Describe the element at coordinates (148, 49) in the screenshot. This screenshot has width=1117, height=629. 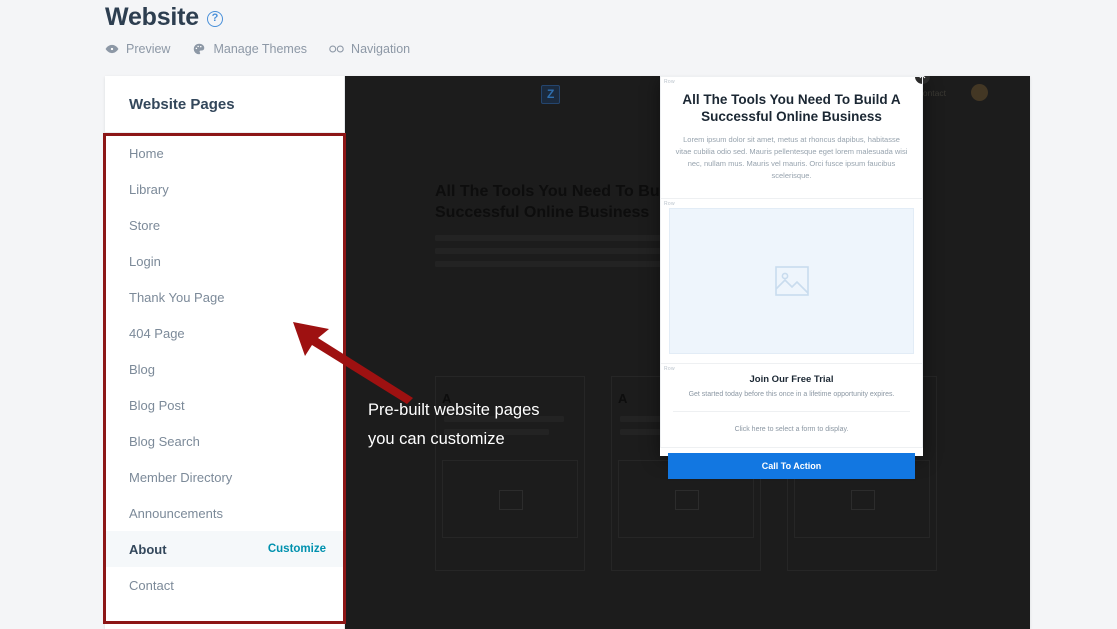
I see `nav-item-preview-label: Preview` at that location.